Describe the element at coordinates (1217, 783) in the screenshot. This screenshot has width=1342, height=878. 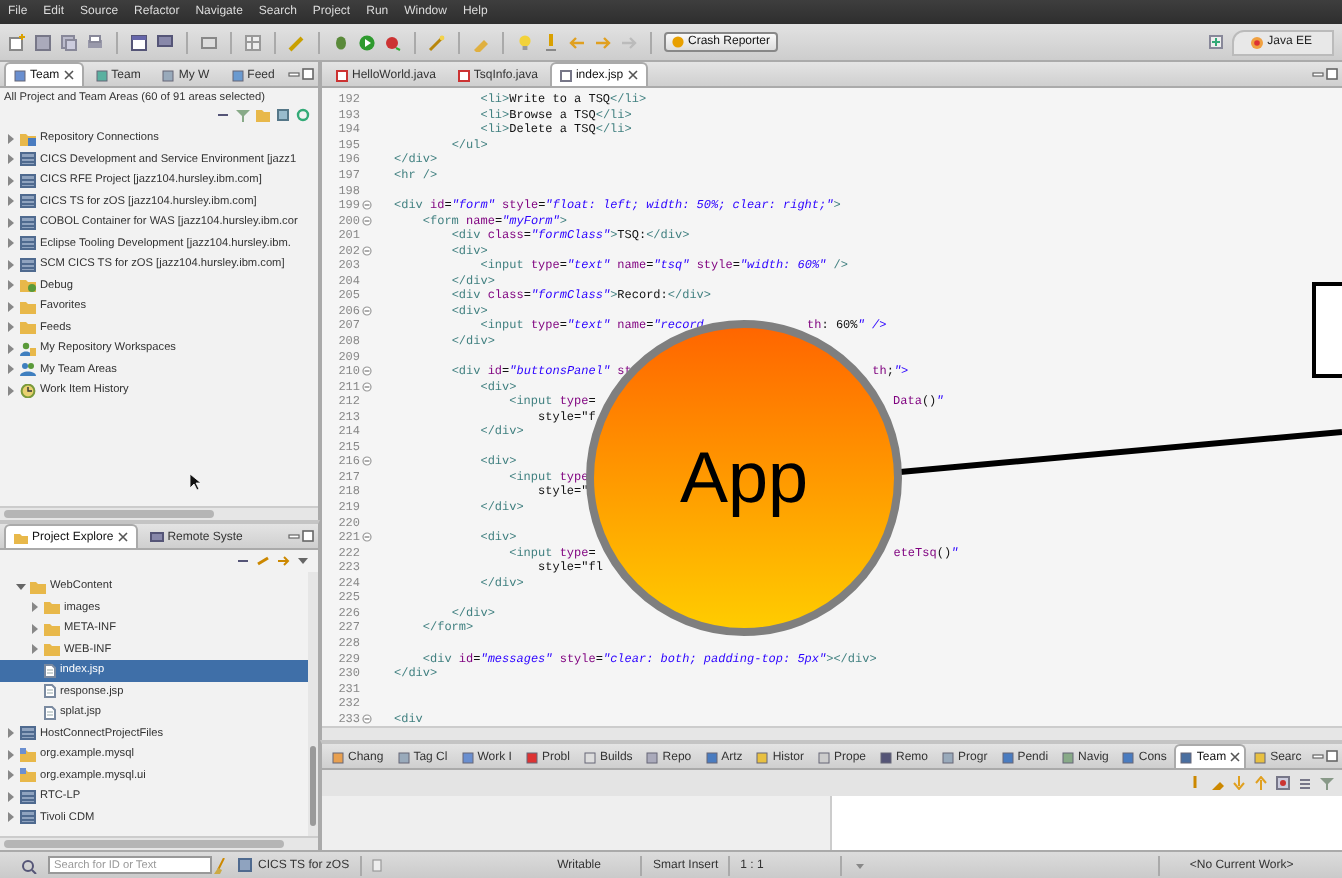
I see `pen-icon` at that location.